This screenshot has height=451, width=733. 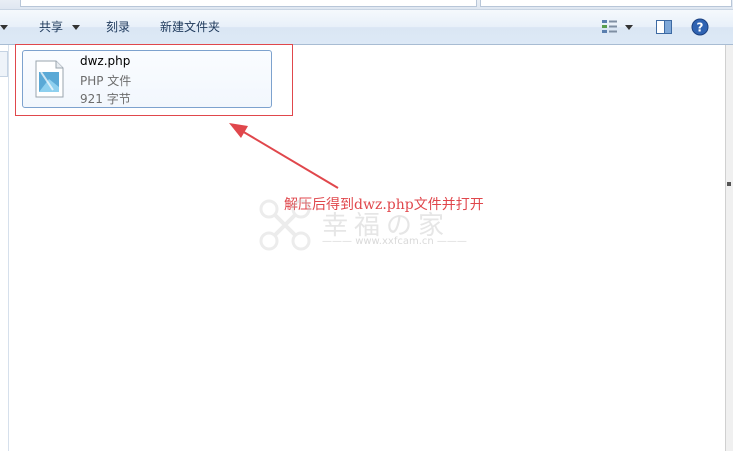 I want to click on burn-label: 刻录, so click(x=118, y=27).